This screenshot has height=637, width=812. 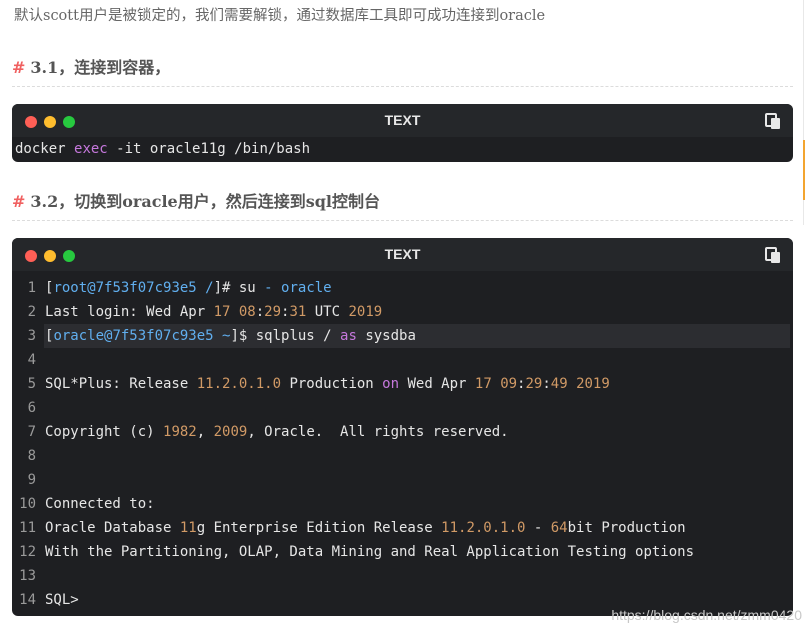 I want to click on code-token: as, so click(x=348, y=336).